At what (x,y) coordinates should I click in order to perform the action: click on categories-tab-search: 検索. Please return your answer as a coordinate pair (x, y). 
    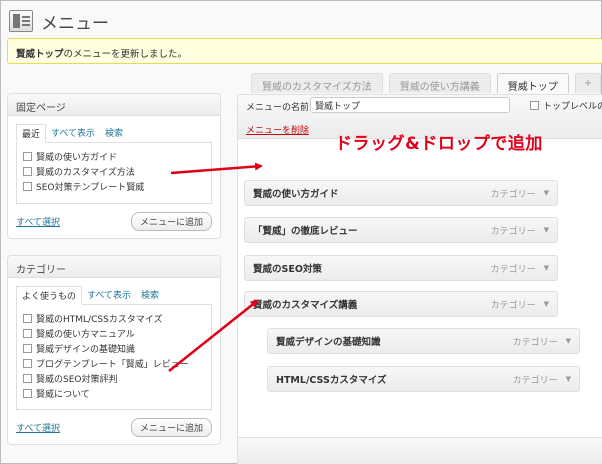
    Looking at the image, I should click on (150, 295).